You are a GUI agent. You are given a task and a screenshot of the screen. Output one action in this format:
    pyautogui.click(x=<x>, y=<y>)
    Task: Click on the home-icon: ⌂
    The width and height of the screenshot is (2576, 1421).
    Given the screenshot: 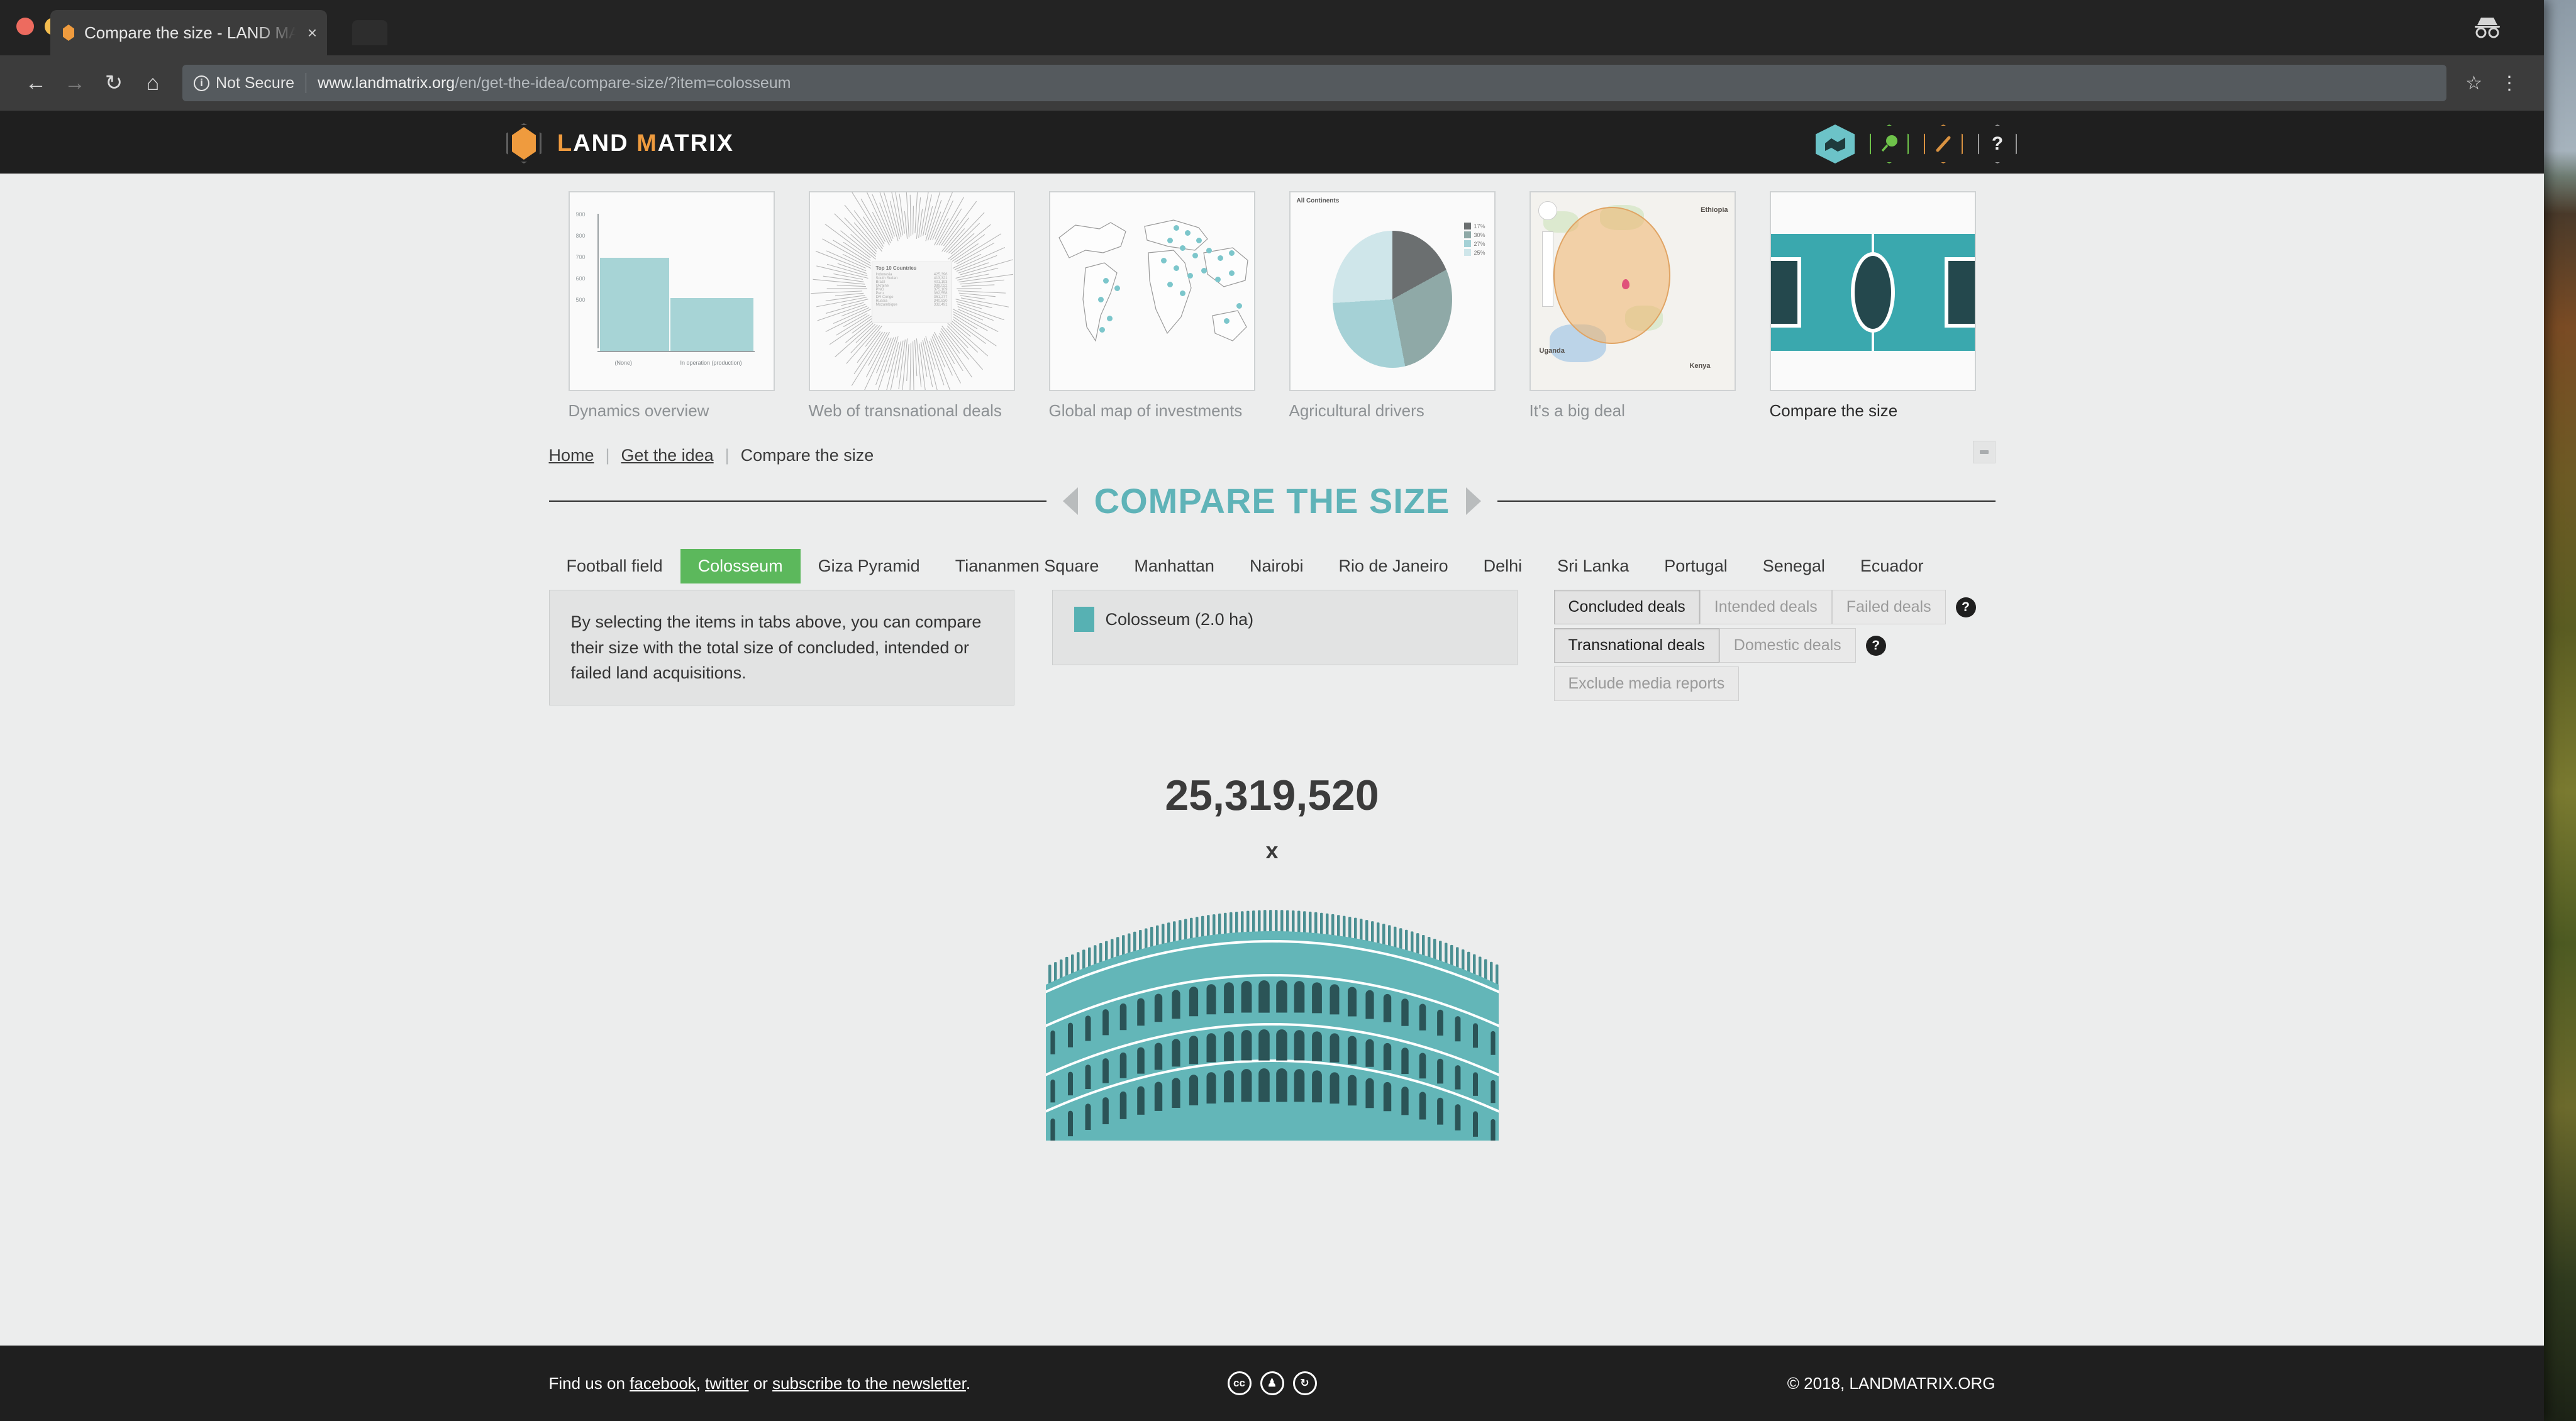 What is the action you would take?
    pyautogui.click(x=152, y=83)
    